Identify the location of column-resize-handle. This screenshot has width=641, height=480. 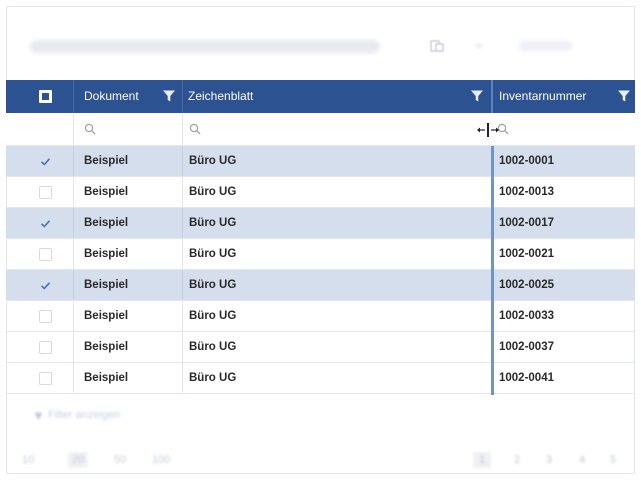
(492, 96).